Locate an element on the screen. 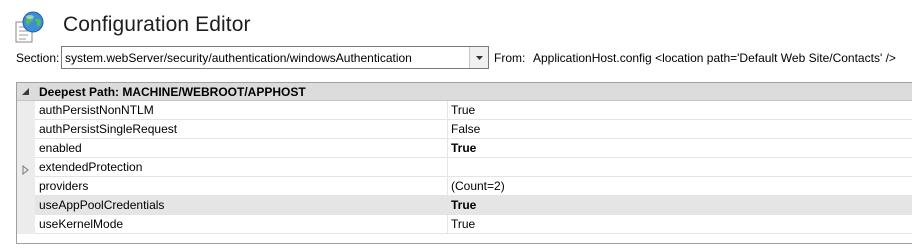 This screenshot has width=912, height=250. property-row: enabled True is located at coordinates (464, 148).